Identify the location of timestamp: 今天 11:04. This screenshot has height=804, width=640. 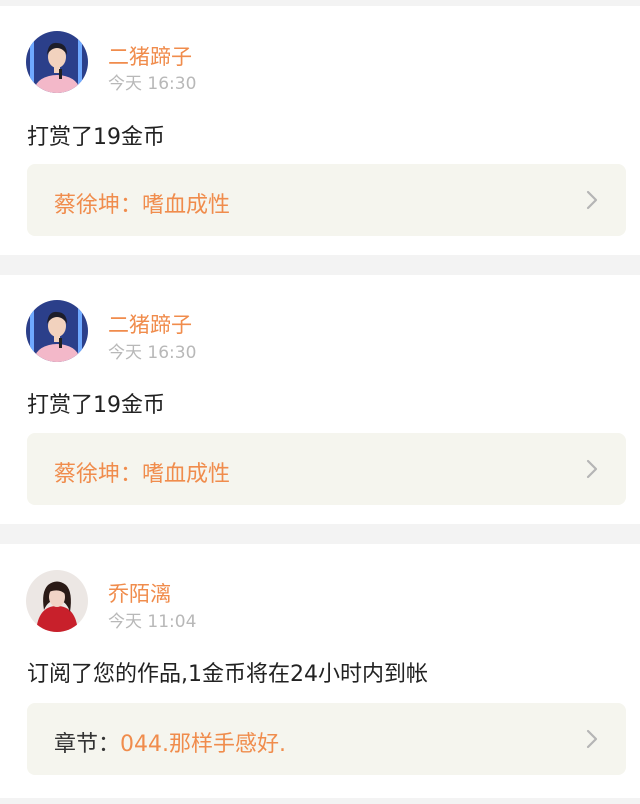
(152, 622).